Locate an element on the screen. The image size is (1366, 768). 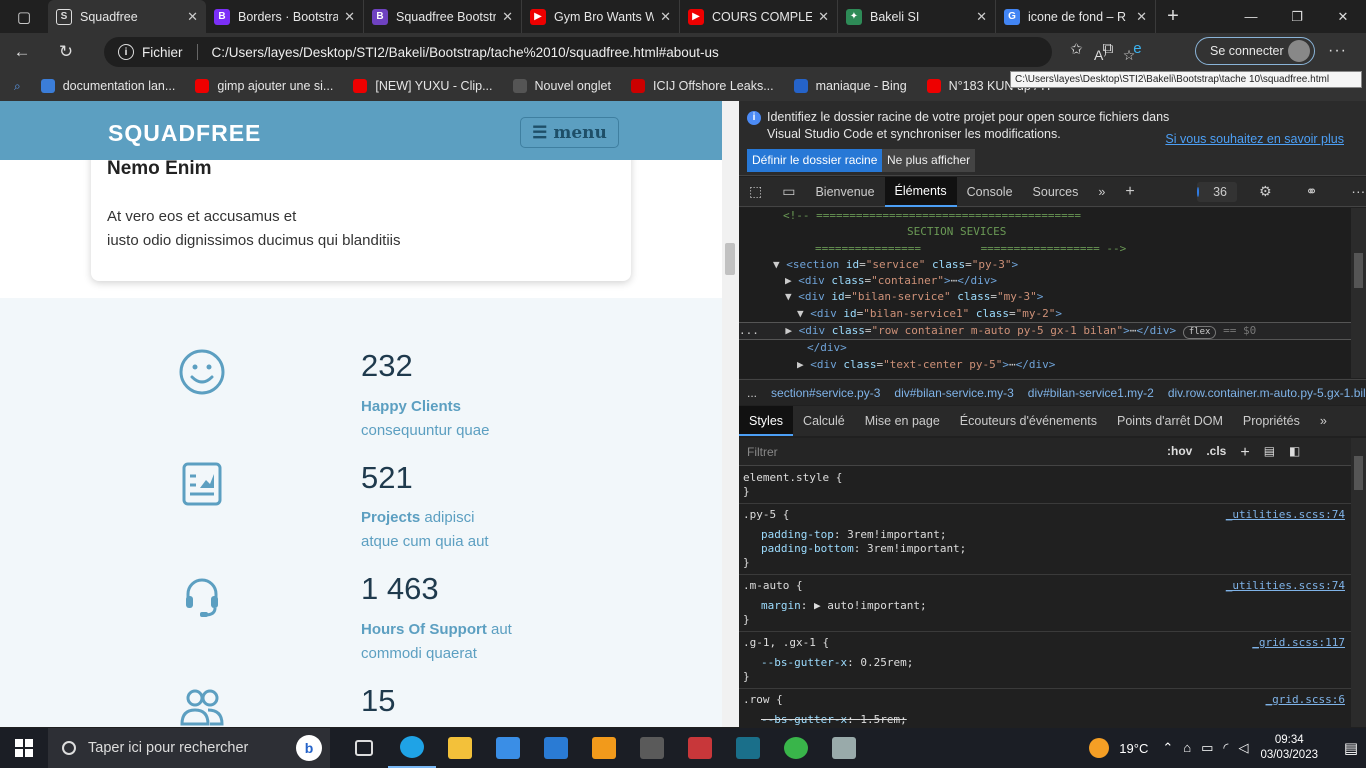
dom-line: ▶ <div class="text-center py-5">⋯</div> is located at coordinates (1045, 365).